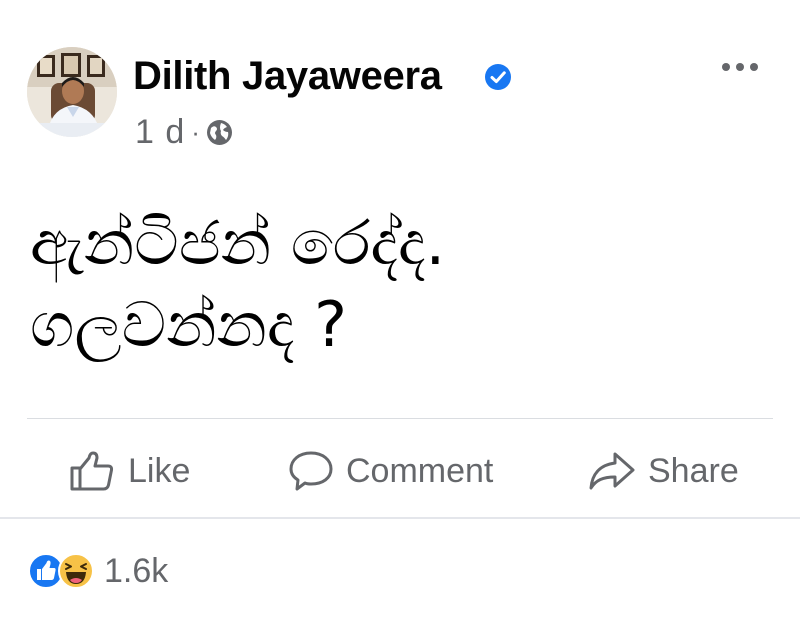 The width and height of the screenshot is (800, 626). I want to click on action-bar: Like Comment Share, so click(400, 471).